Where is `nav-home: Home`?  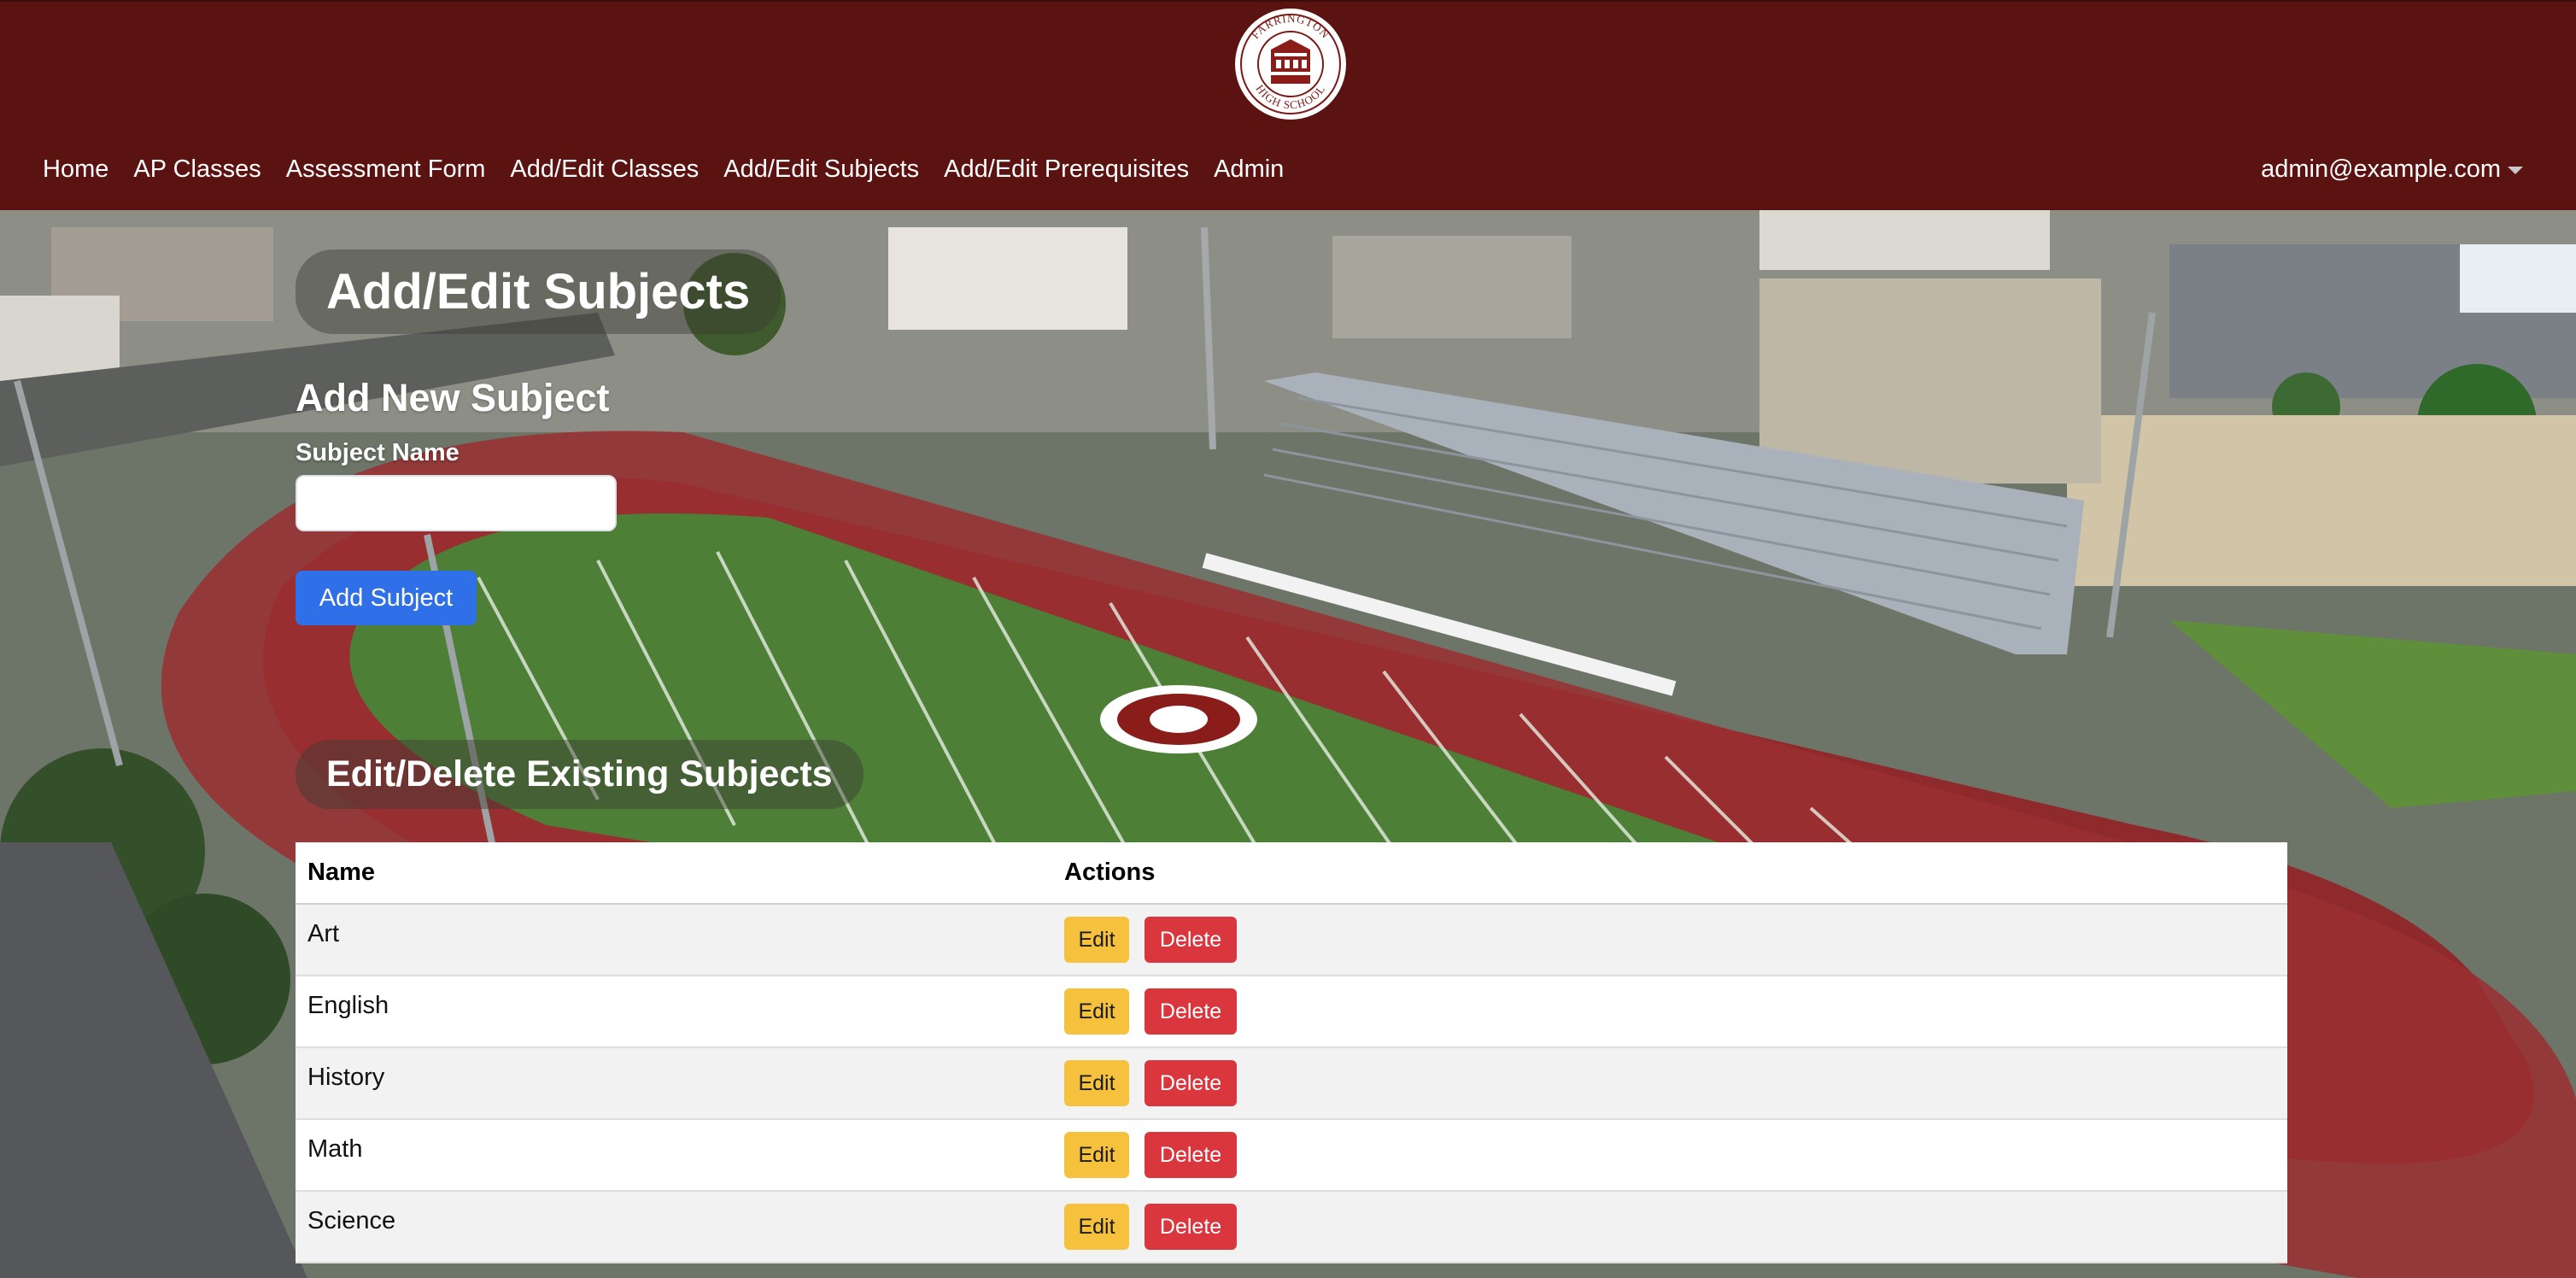
nav-home: Home is located at coordinates (75, 169).